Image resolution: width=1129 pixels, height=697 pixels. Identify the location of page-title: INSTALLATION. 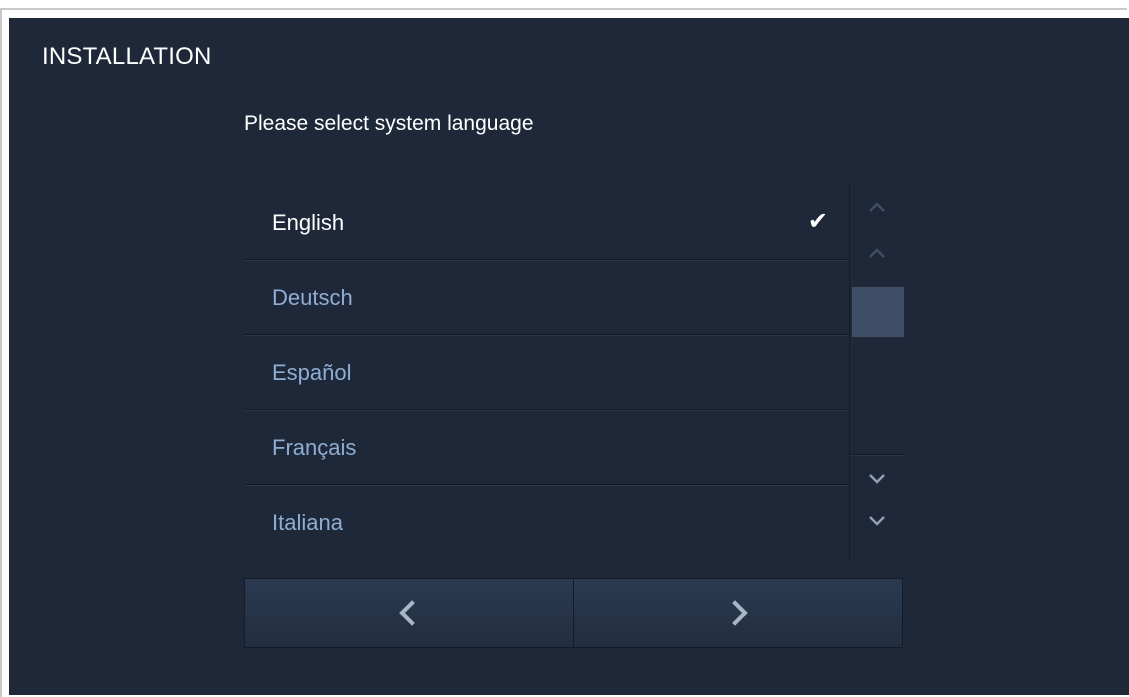
(127, 56).